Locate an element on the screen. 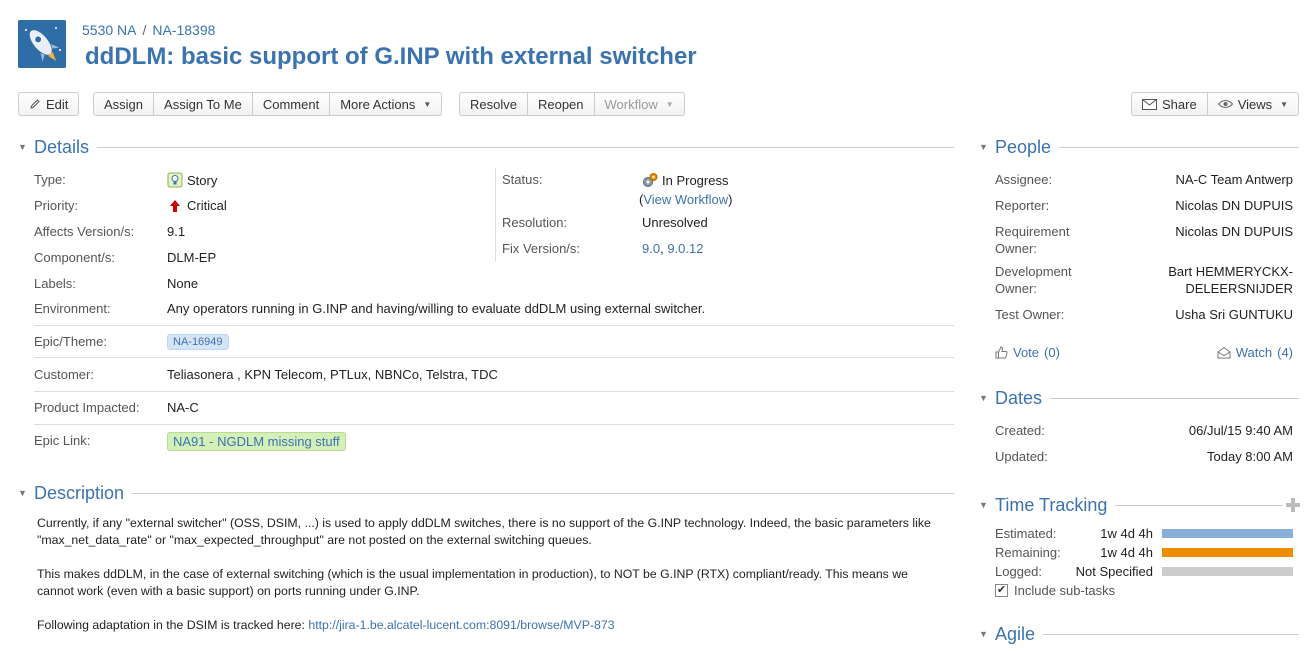 The height and width of the screenshot is (651, 1309). reopen-button: Reopen is located at coordinates (561, 104).